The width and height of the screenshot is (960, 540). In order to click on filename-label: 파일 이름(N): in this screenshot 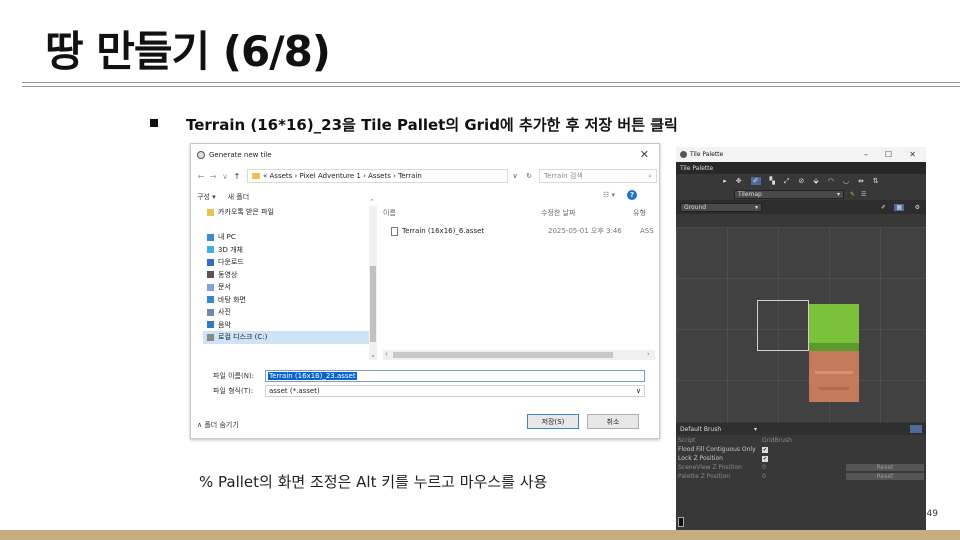, I will do `click(234, 376)`.